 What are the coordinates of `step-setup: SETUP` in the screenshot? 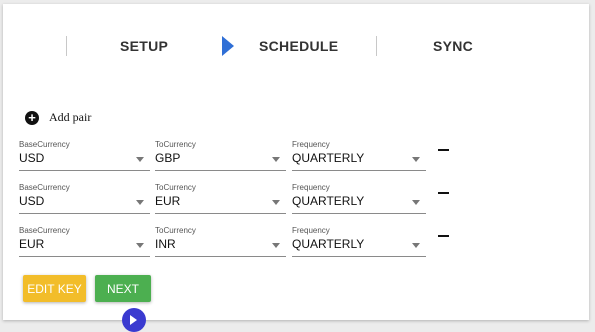 It's located at (144, 46).